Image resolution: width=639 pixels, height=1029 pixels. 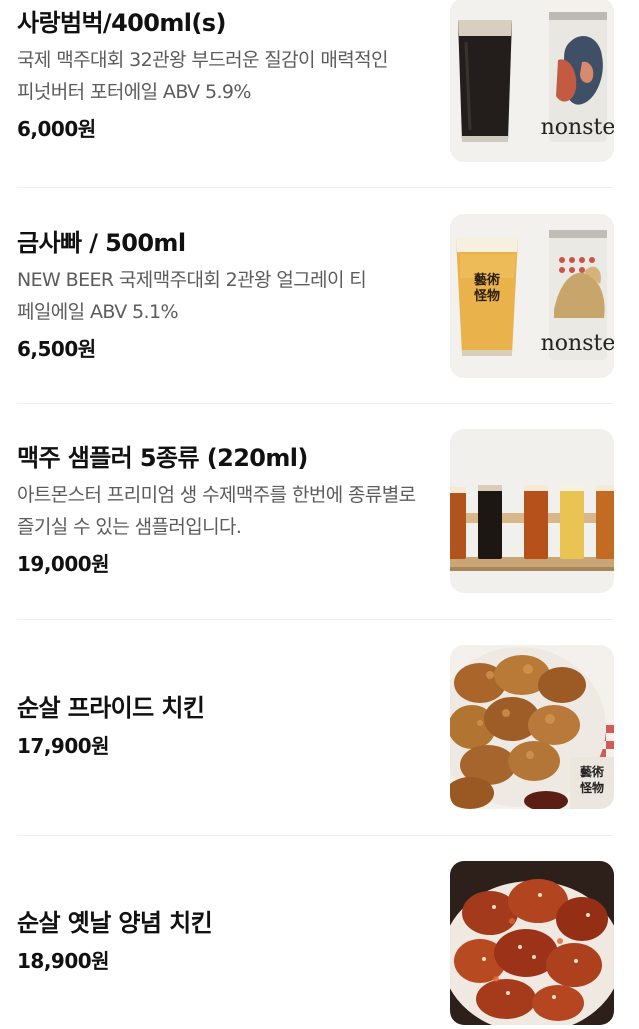 I want to click on pale-ale-glass-and-can-image: 藝術 怪物 nonste, so click(x=532, y=296).